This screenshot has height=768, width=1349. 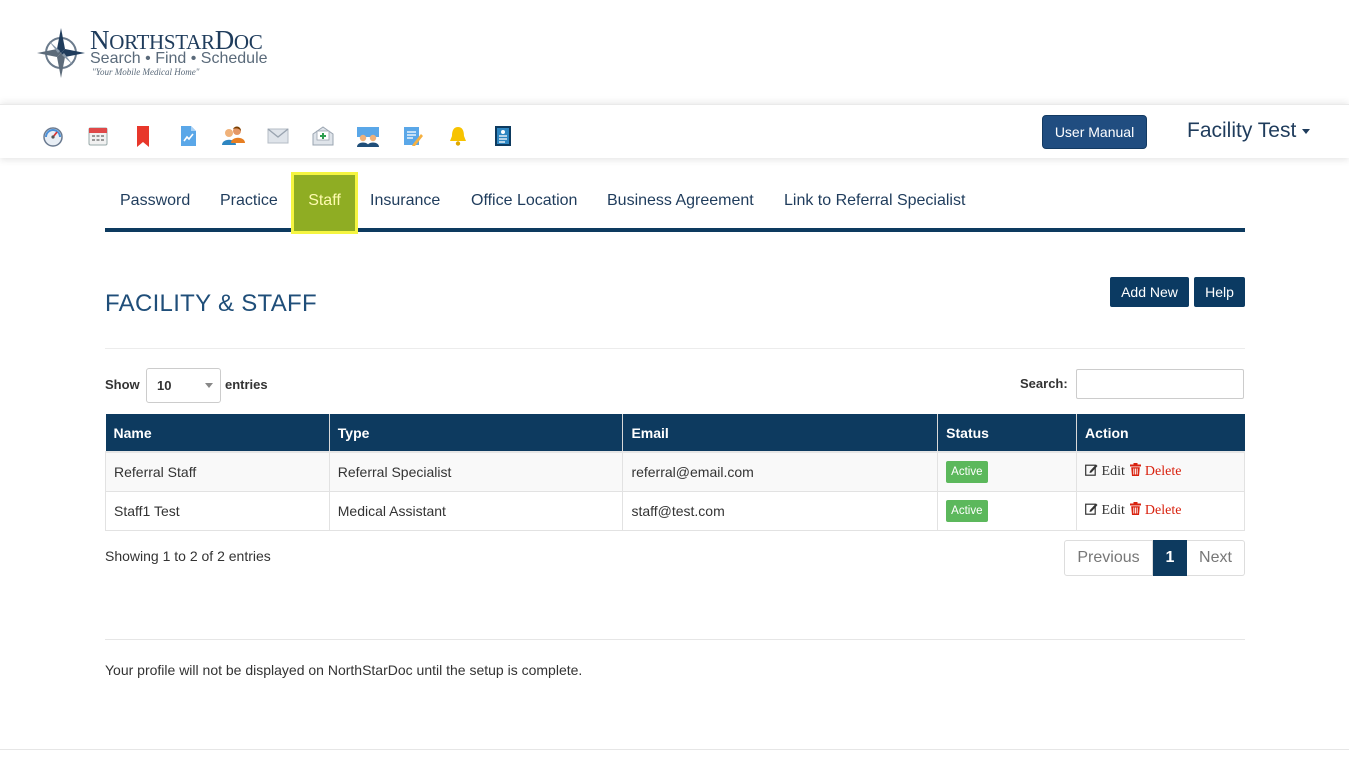 I want to click on tab-staff: Staff, so click(x=324, y=203).